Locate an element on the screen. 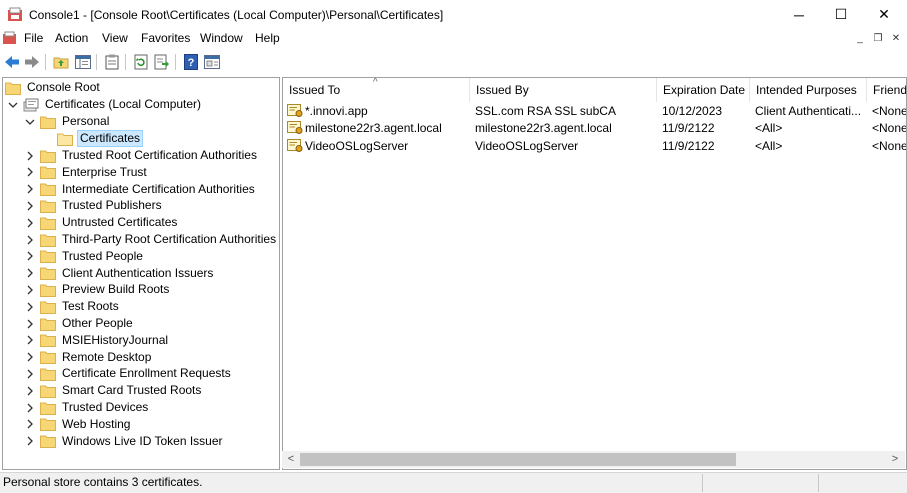 The image size is (907, 493). tree-item-label: Web Hosting is located at coordinates (96, 423).